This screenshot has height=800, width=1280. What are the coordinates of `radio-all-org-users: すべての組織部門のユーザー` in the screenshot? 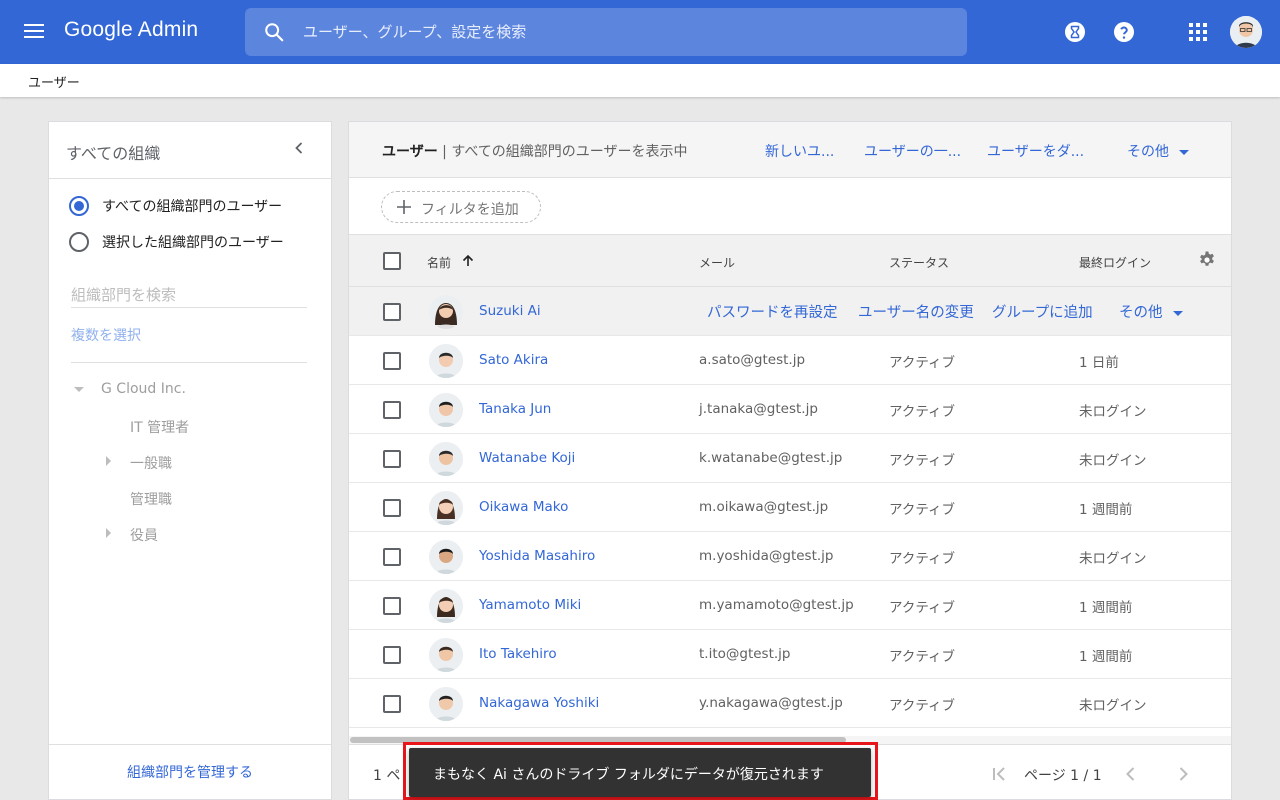 It's located at (175, 206).